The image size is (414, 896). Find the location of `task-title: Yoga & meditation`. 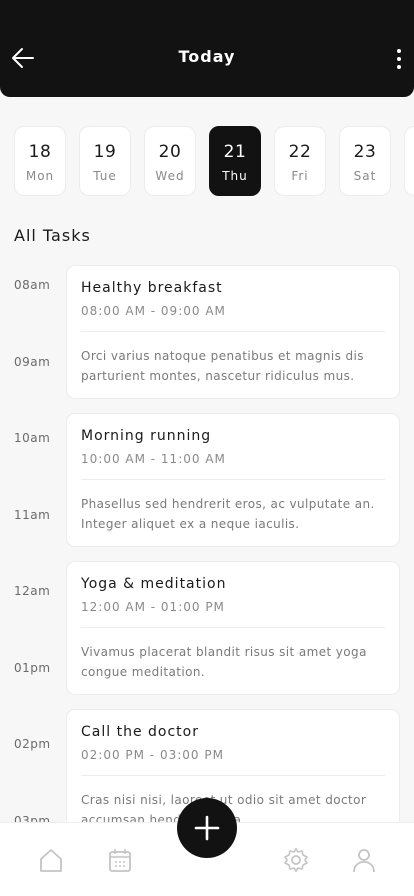

task-title: Yoga & meditation is located at coordinates (154, 584).